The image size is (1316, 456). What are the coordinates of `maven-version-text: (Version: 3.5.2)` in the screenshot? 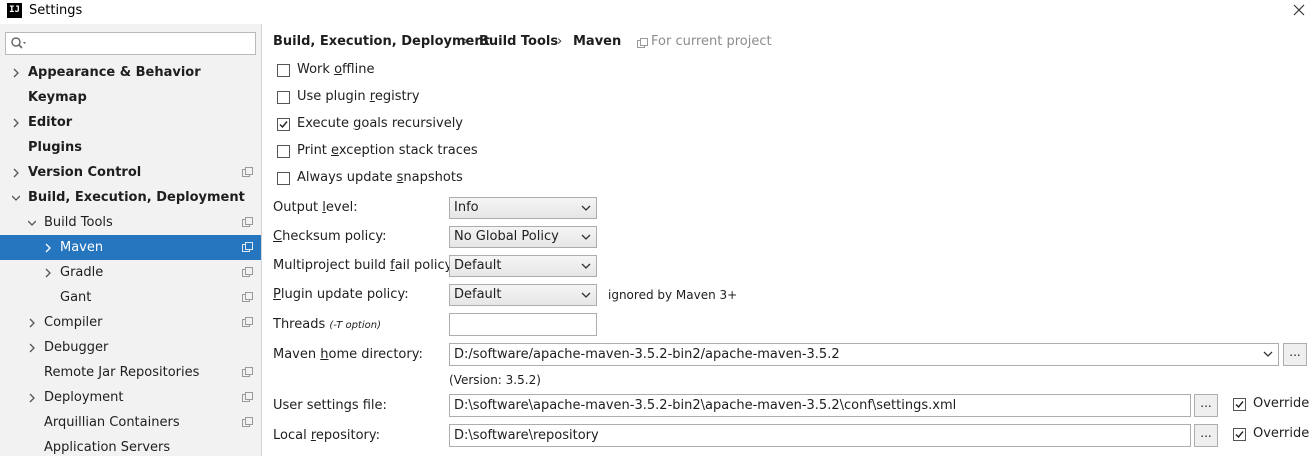 It's located at (495, 380).